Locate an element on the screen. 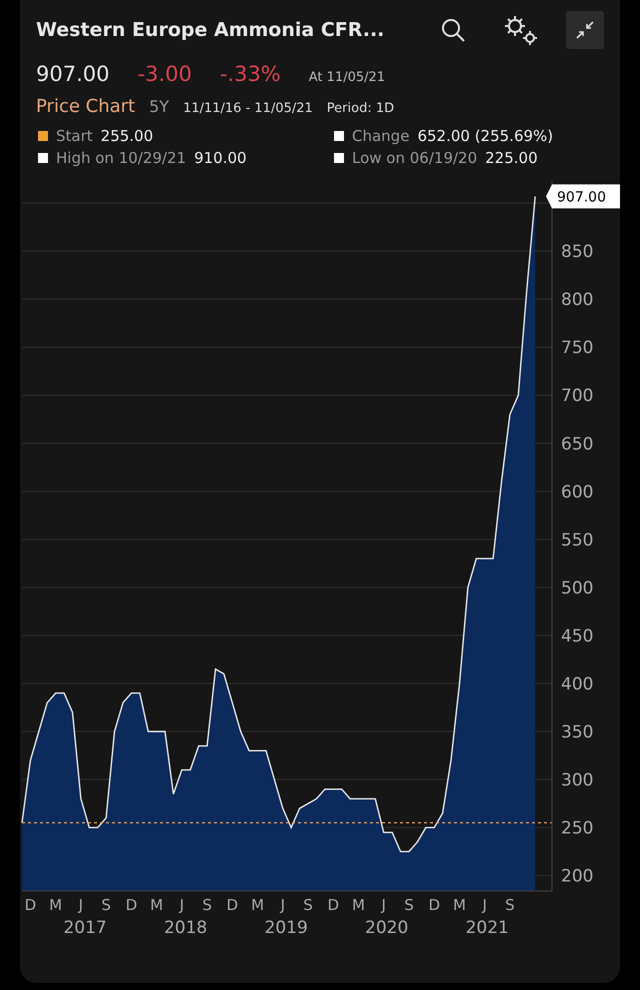 The image size is (640, 990). x-axis-year-label: 2021 is located at coordinates (487, 928).